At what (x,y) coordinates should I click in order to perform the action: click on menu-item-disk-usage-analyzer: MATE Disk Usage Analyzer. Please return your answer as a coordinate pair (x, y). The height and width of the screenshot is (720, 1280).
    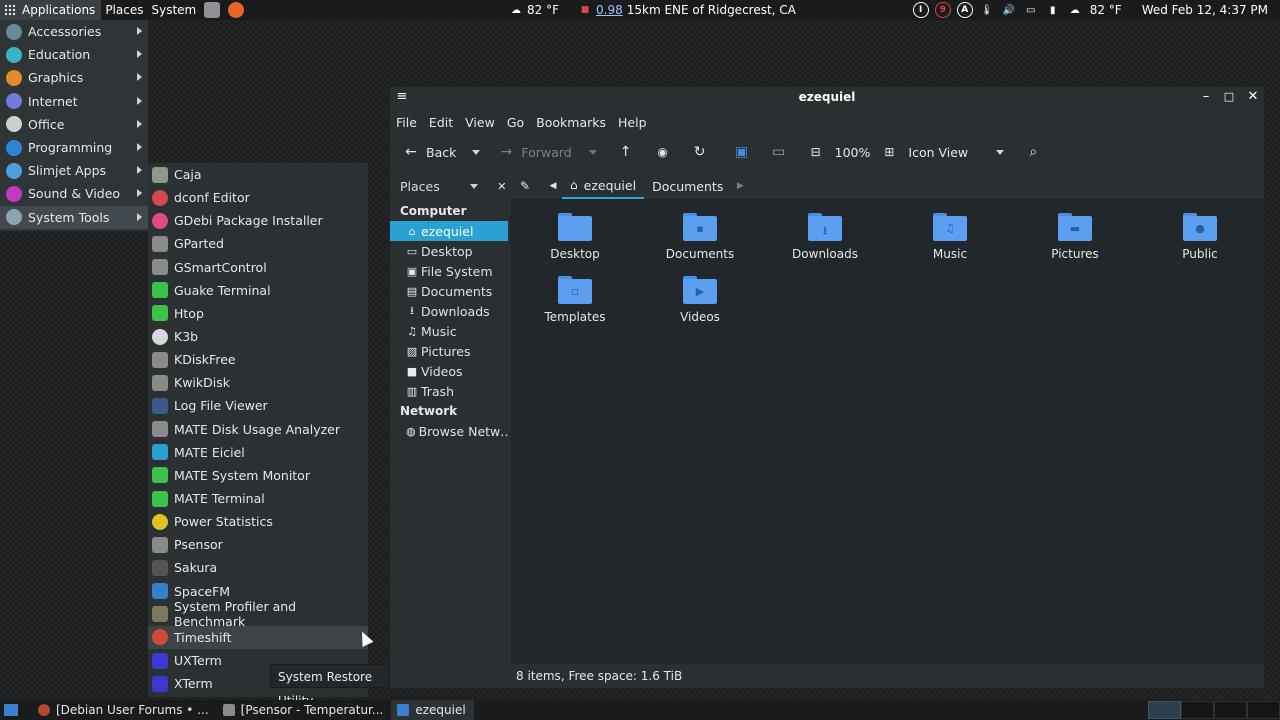
    Looking at the image, I should click on (258, 429).